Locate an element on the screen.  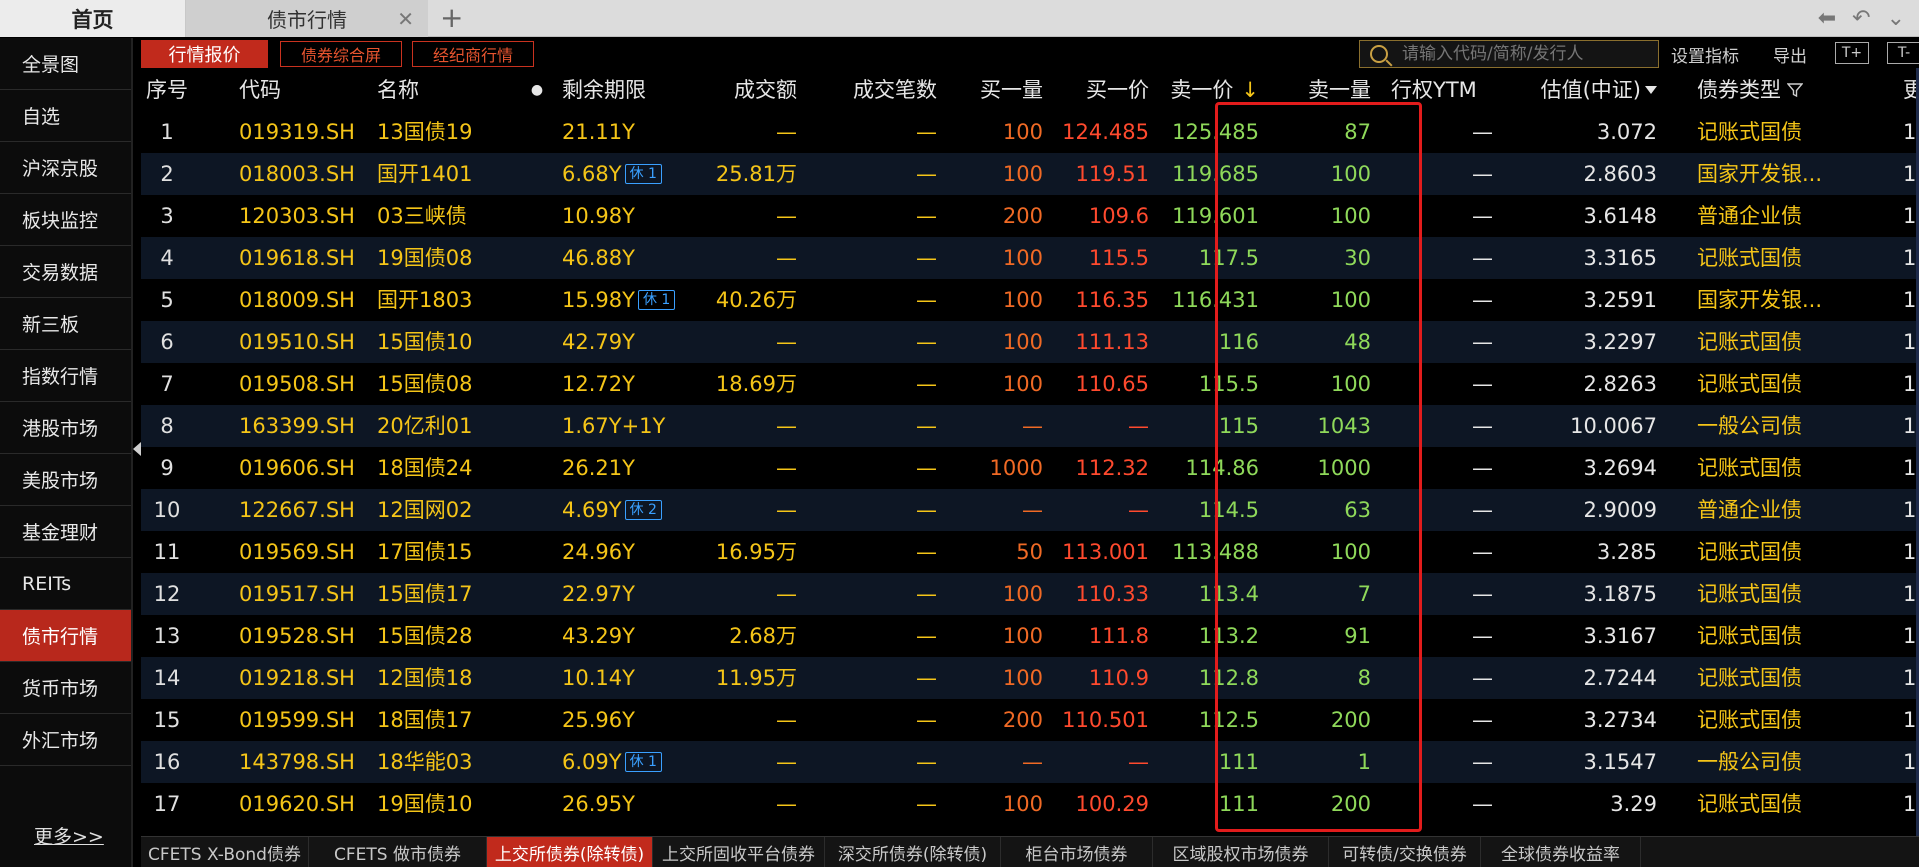
row-name: 18国债17 is located at coordinates (425, 720).